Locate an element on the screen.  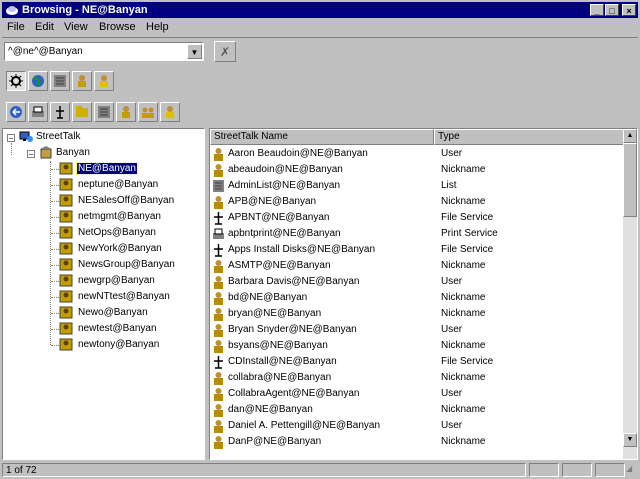
list-row: APBNT@NE@Banyan File Service is located at coordinates (418, 218).